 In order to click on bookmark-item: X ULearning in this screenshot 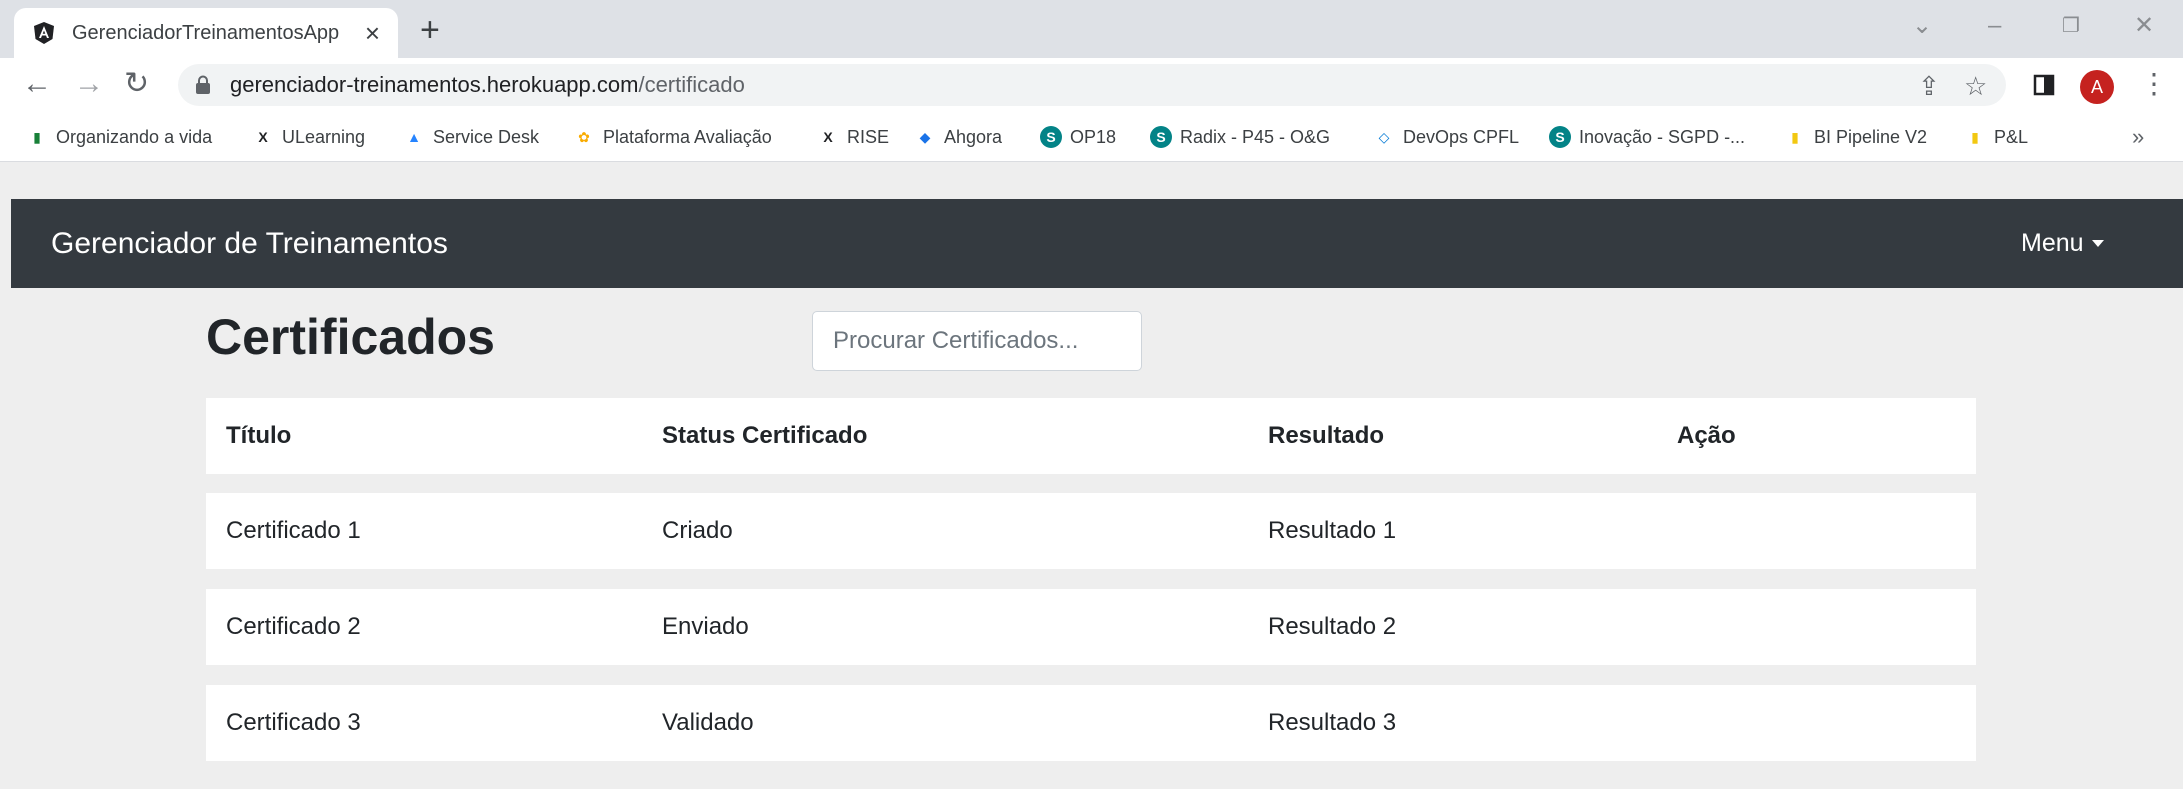, I will do `click(308, 137)`.